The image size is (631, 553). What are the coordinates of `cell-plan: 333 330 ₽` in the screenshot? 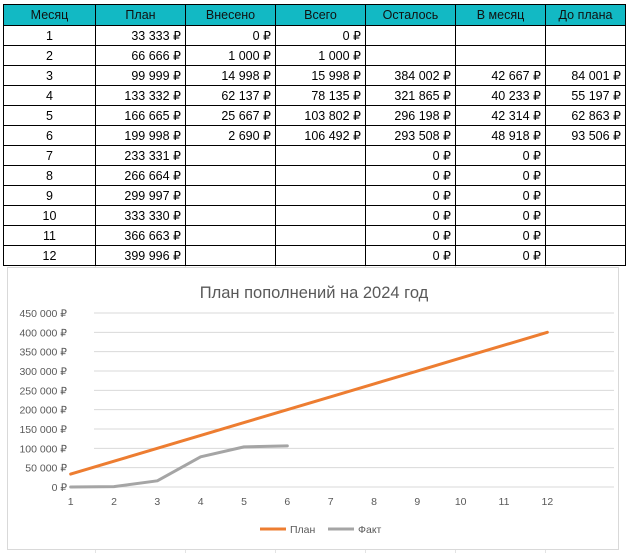 It's located at (140, 215).